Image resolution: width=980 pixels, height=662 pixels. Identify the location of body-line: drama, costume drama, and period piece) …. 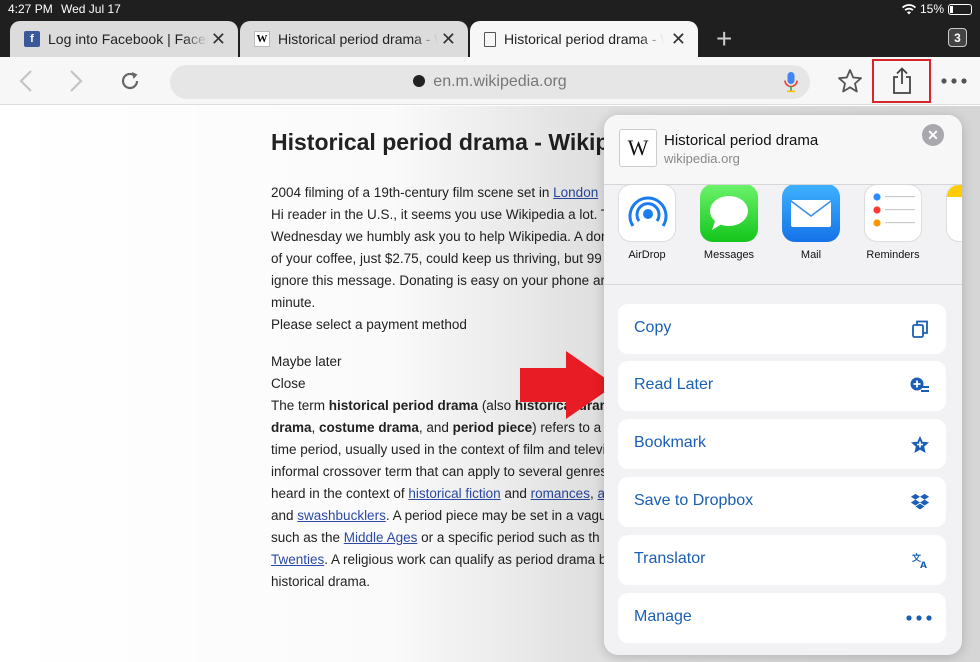
(441, 427).